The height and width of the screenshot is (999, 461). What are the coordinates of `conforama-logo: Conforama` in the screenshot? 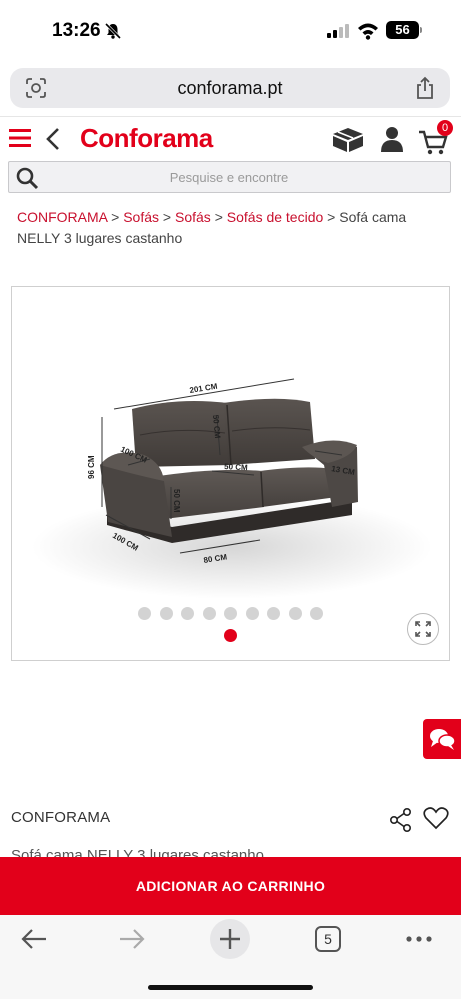 It's located at (146, 138).